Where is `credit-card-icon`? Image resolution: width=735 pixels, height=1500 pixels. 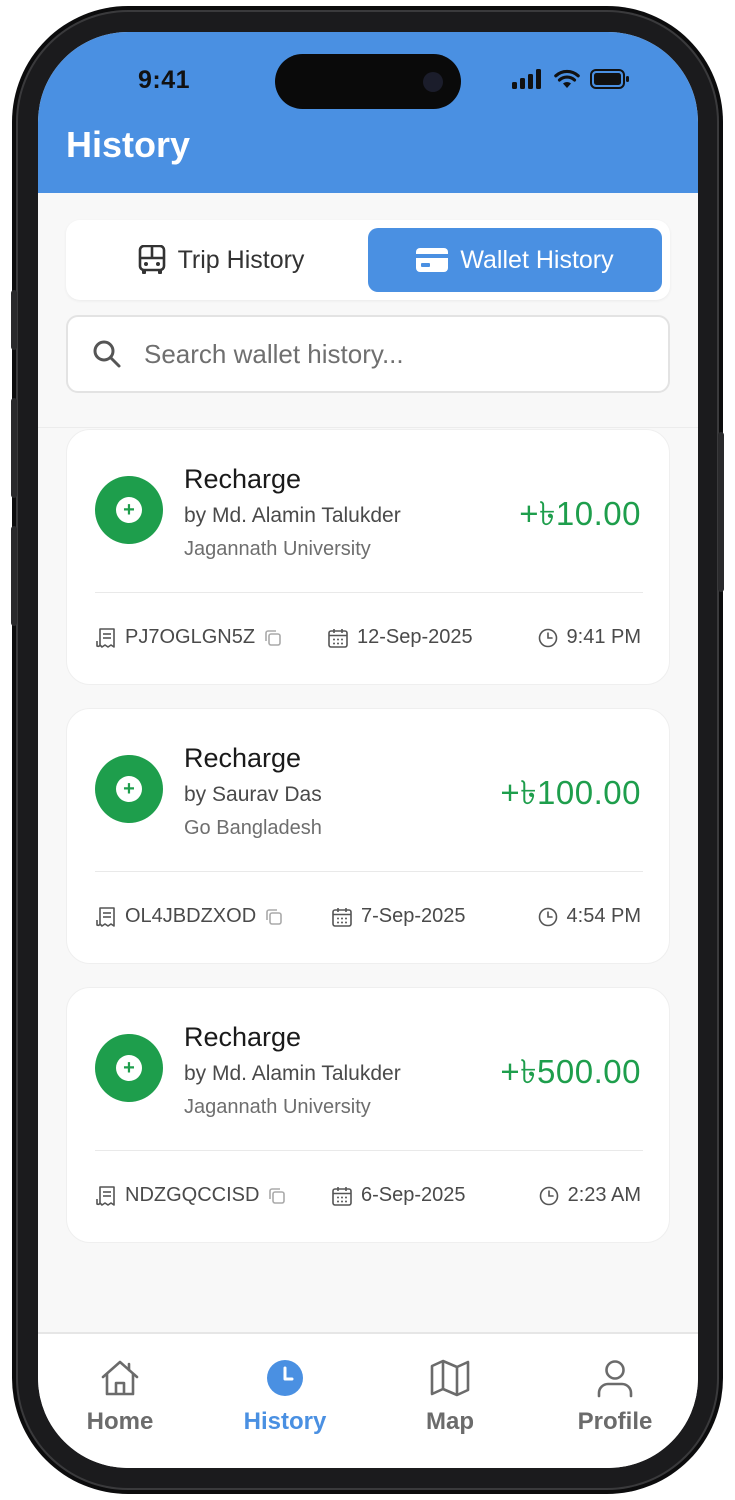
credit-card-icon is located at coordinates (432, 260).